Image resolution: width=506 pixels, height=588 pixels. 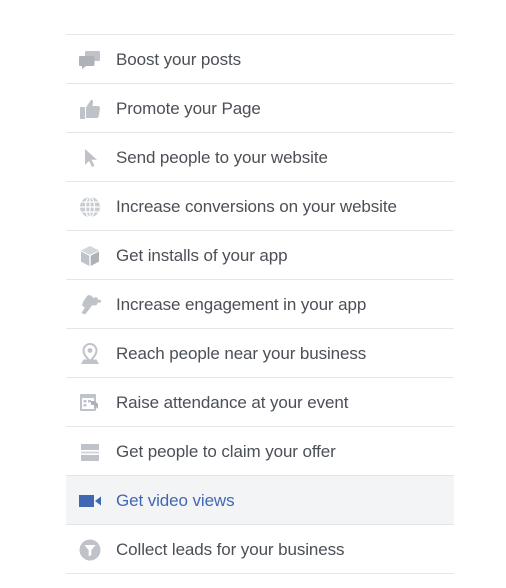 What do you see at coordinates (90, 207) in the screenshot?
I see `globe-icon` at bounding box center [90, 207].